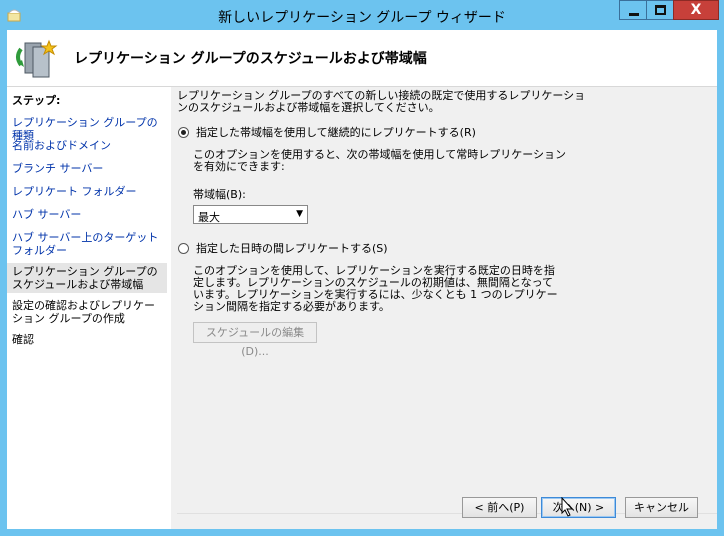 The image size is (724, 536). What do you see at coordinates (87, 278) in the screenshot?
I see `step-schedule-and-bandwidth: レプリケーション グループのスケジュールおよび帯域幅` at bounding box center [87, 278].